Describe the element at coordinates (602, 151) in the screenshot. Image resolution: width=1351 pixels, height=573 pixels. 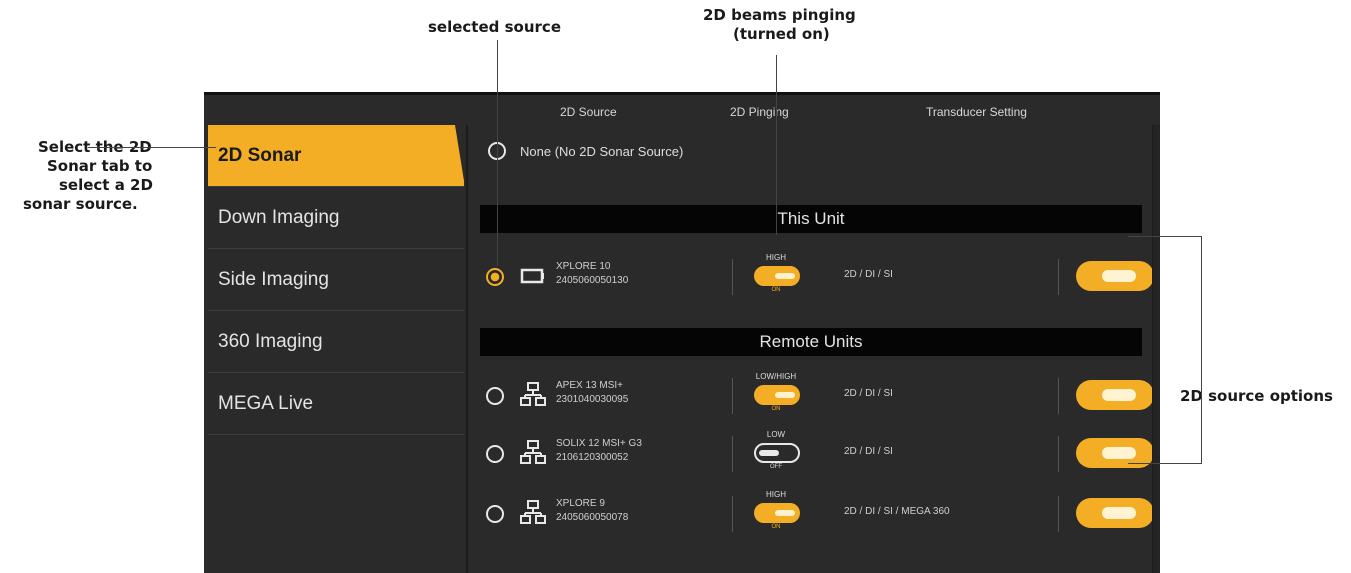
I see `none-option-label: None (No 2D Sonar Source)` at that location.